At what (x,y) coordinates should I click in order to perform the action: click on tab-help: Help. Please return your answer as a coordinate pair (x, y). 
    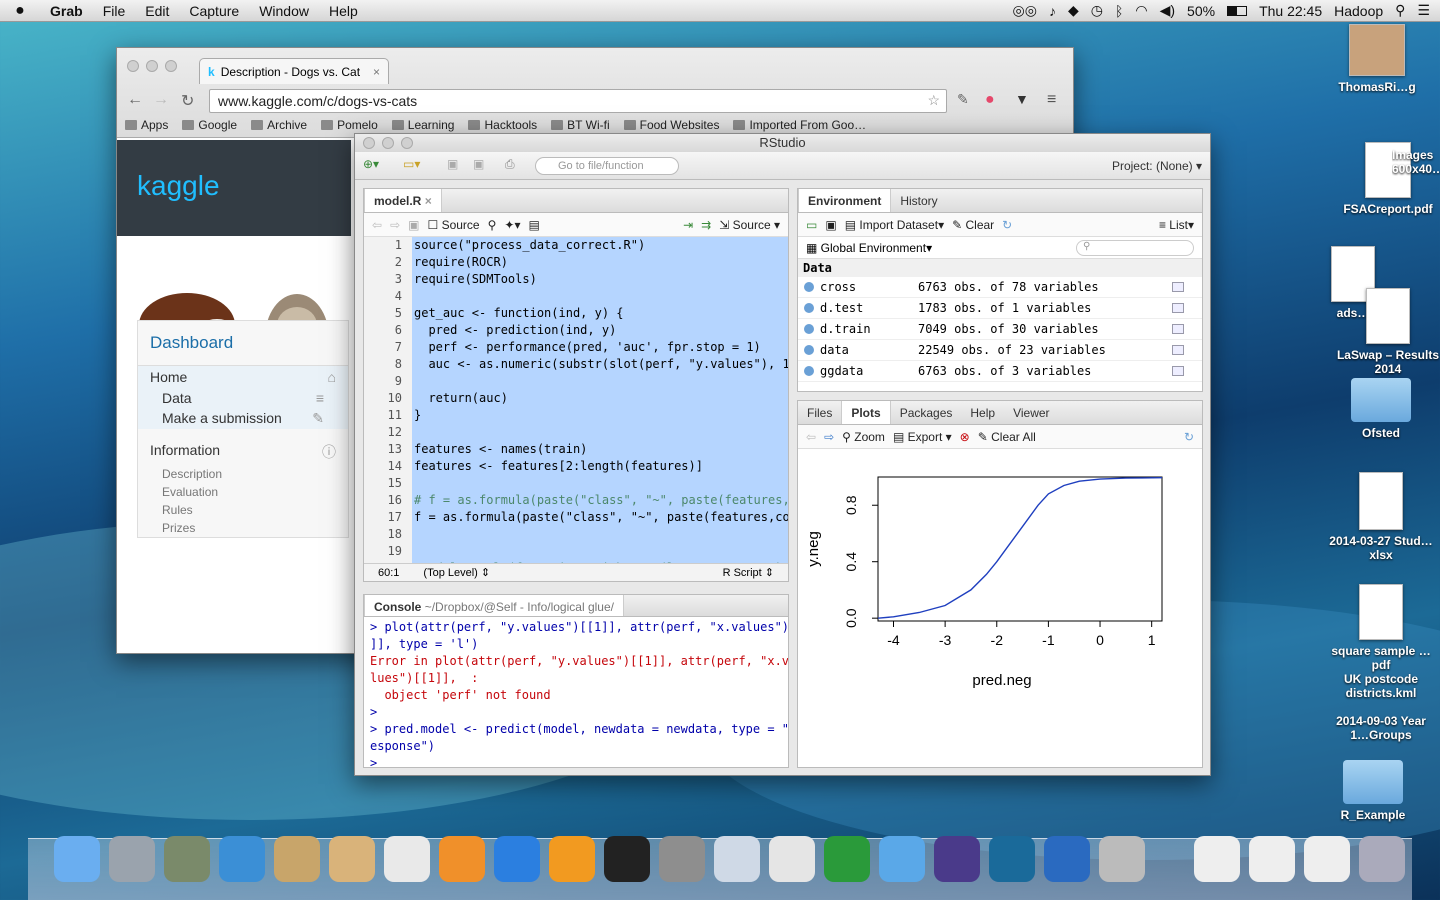
    Looking at the image, I should click on (982, 412).